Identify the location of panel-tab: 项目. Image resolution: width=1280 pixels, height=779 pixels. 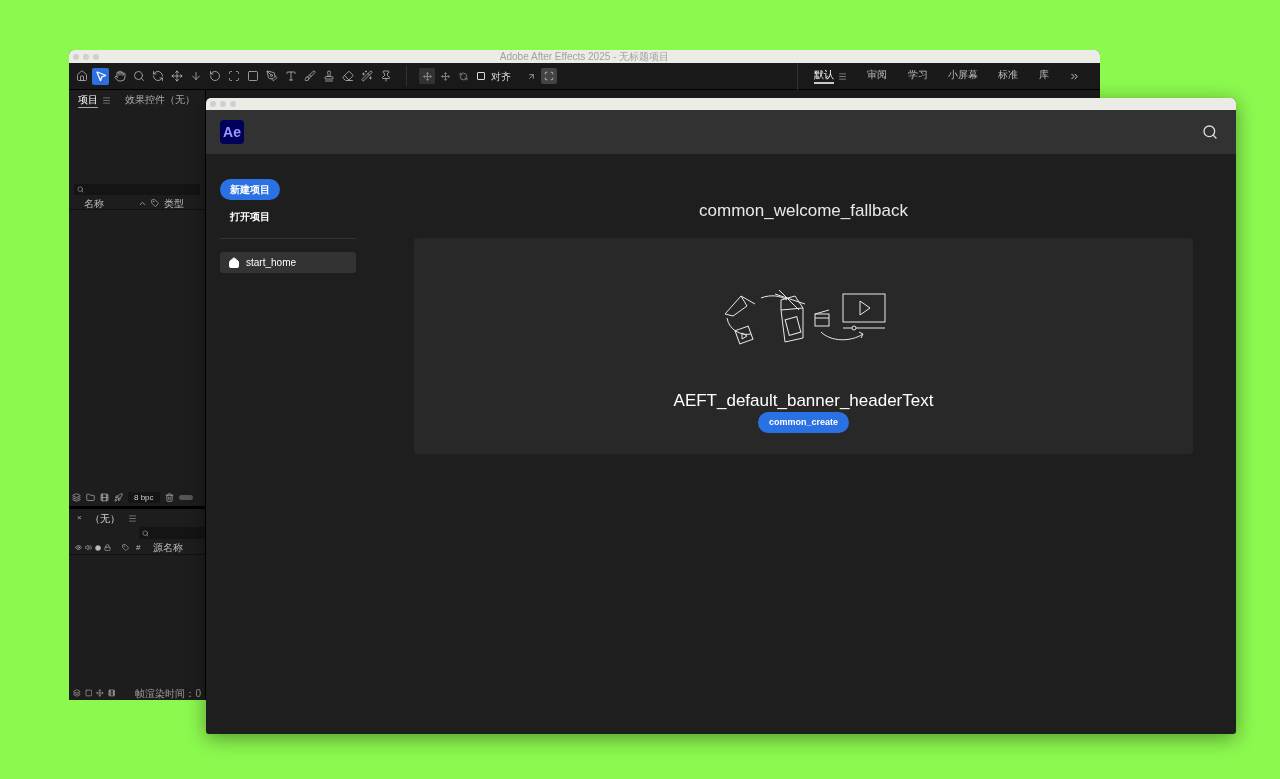
(88, 100).